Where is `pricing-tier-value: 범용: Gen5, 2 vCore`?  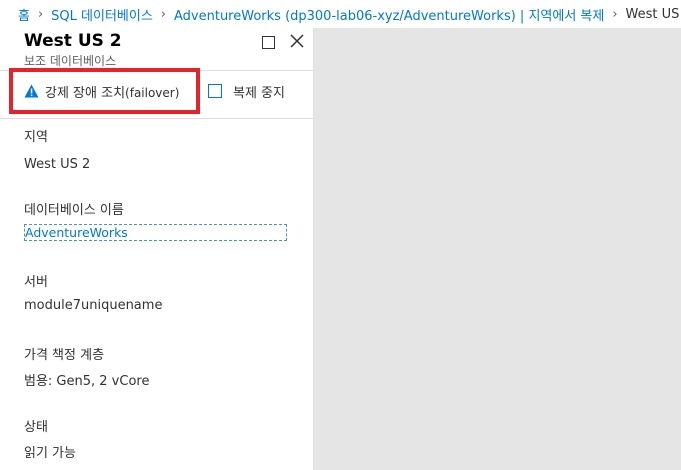 pricing-tier-value: 범용: Gen5, 2 vCore is located at coordinates (87, 381).